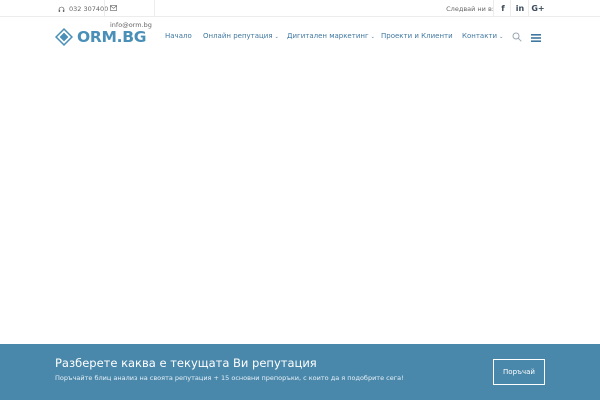  What do you see at coordinates (113, 8) in the screenshot?
I see `envelope-icon` at bounding box center [113, 8].